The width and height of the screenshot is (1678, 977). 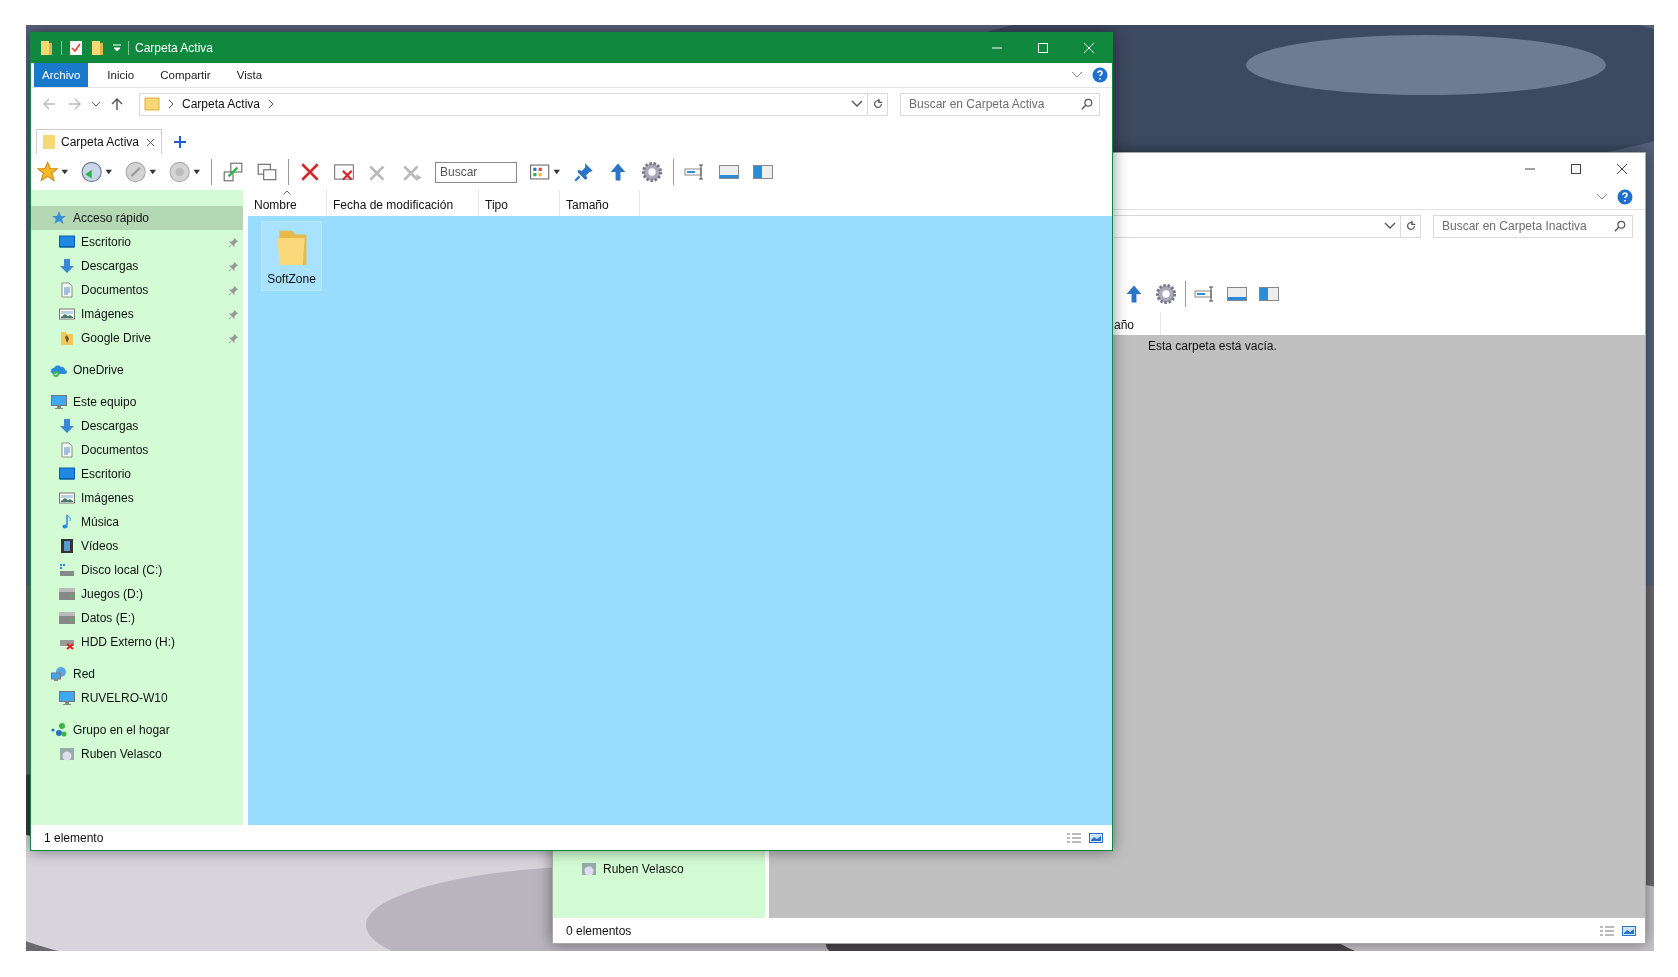 I want to click on sidebar-item: Red, so click(x=137, y=674).